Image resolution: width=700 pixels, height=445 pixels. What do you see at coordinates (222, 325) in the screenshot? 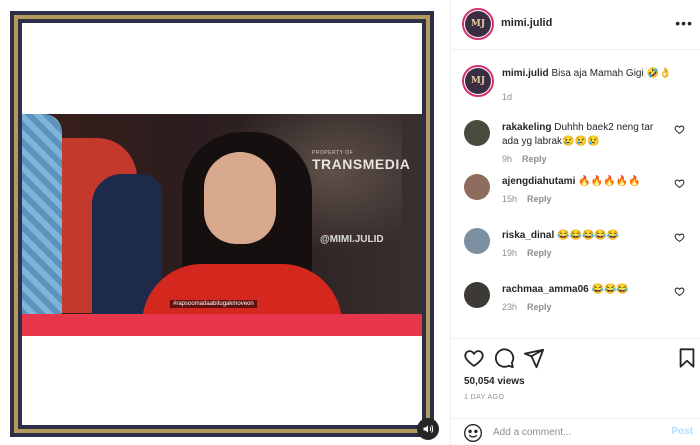
I see `set-red-bar` at bounding box center [222, 325].